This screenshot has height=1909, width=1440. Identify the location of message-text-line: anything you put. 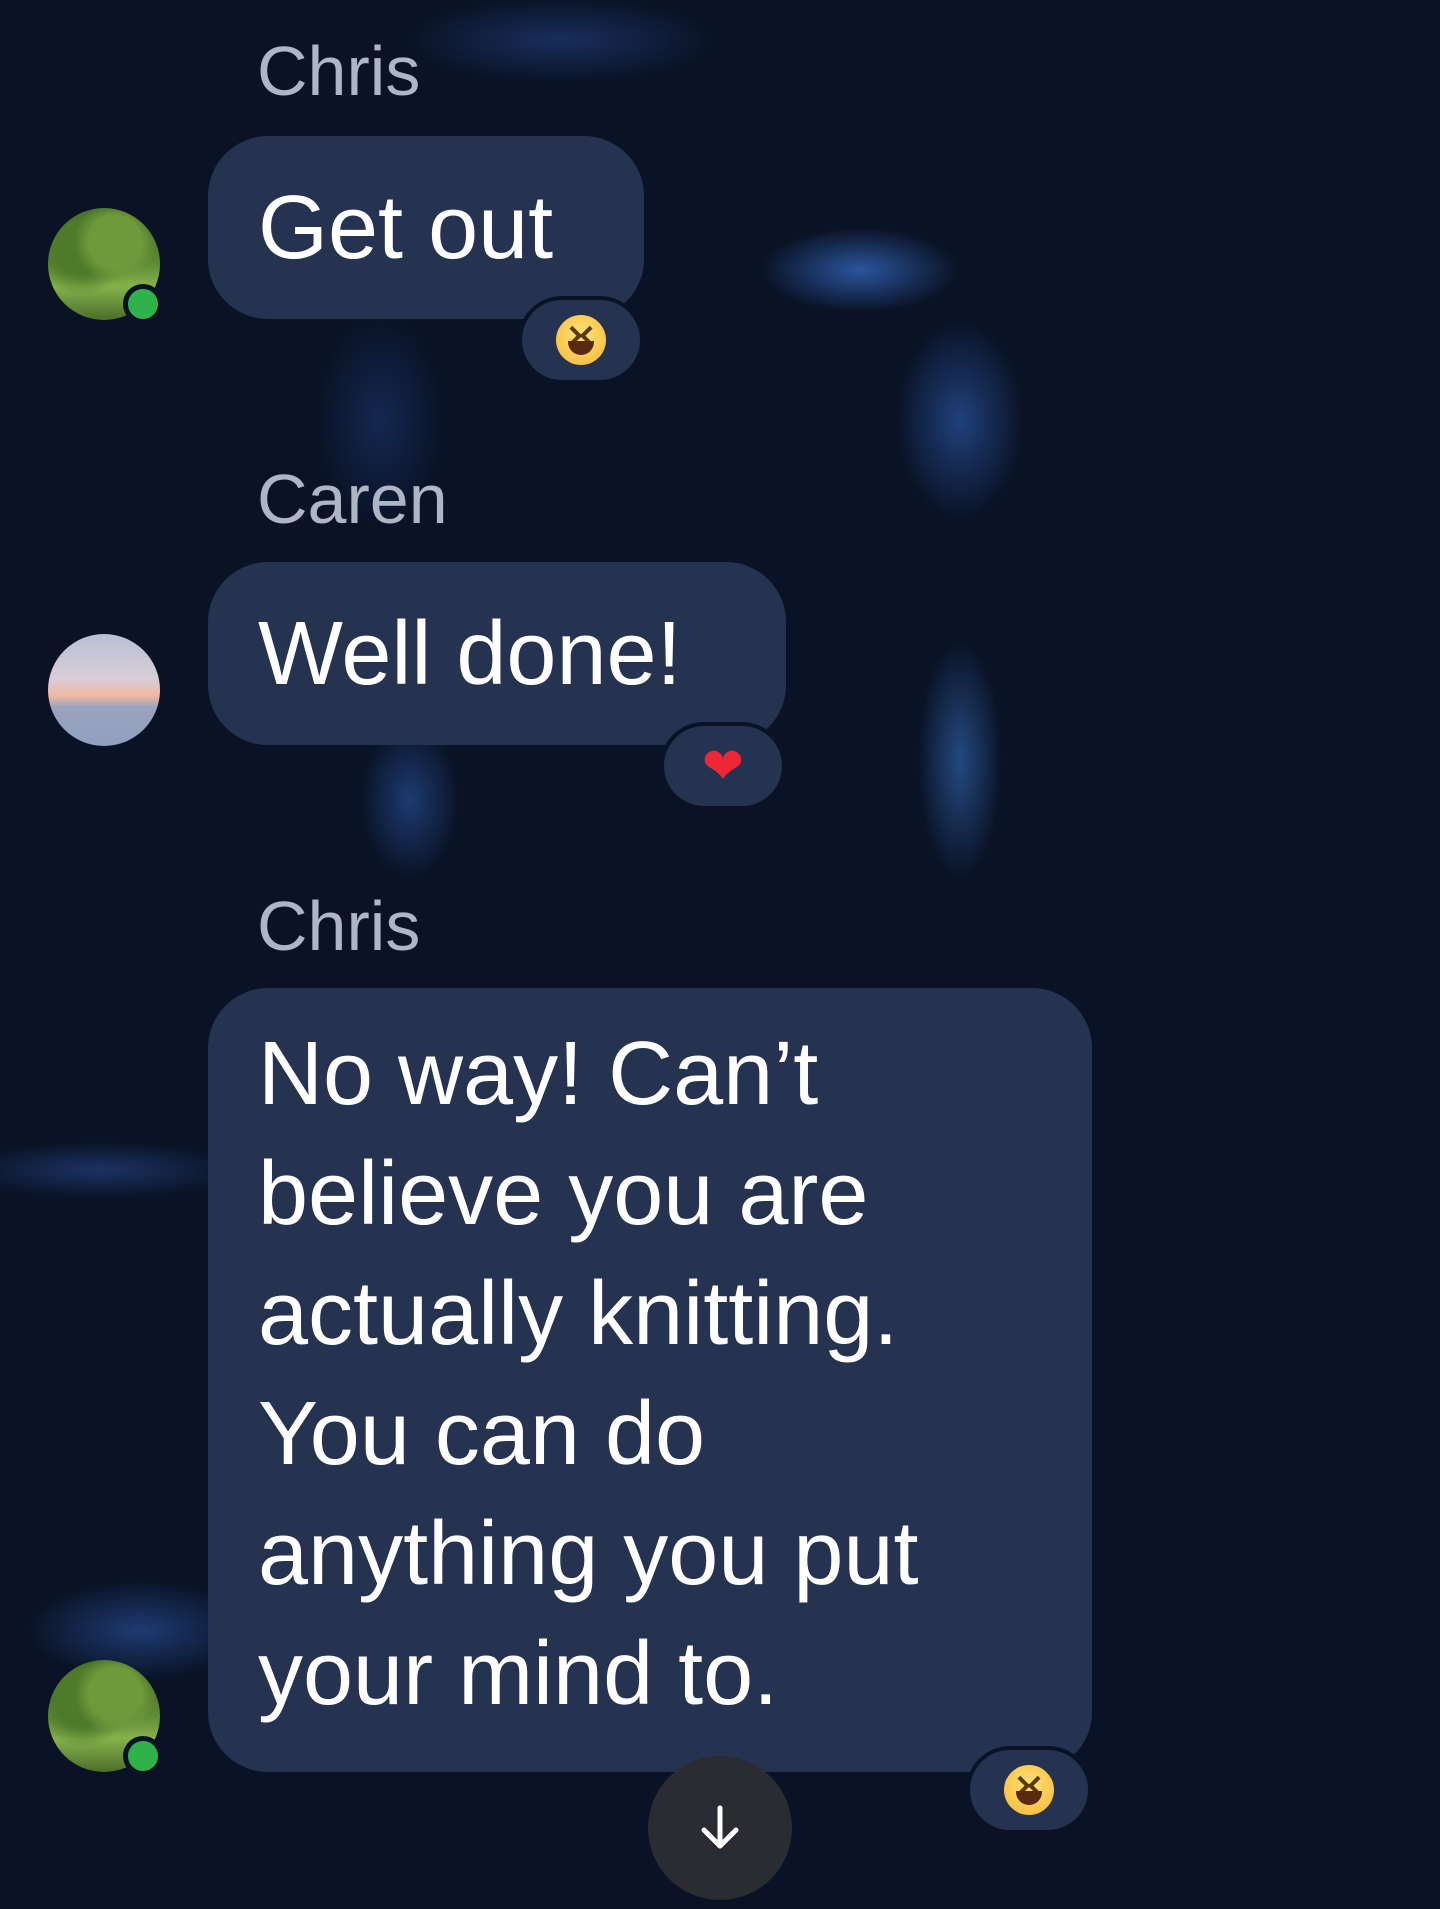
(588, 1554).